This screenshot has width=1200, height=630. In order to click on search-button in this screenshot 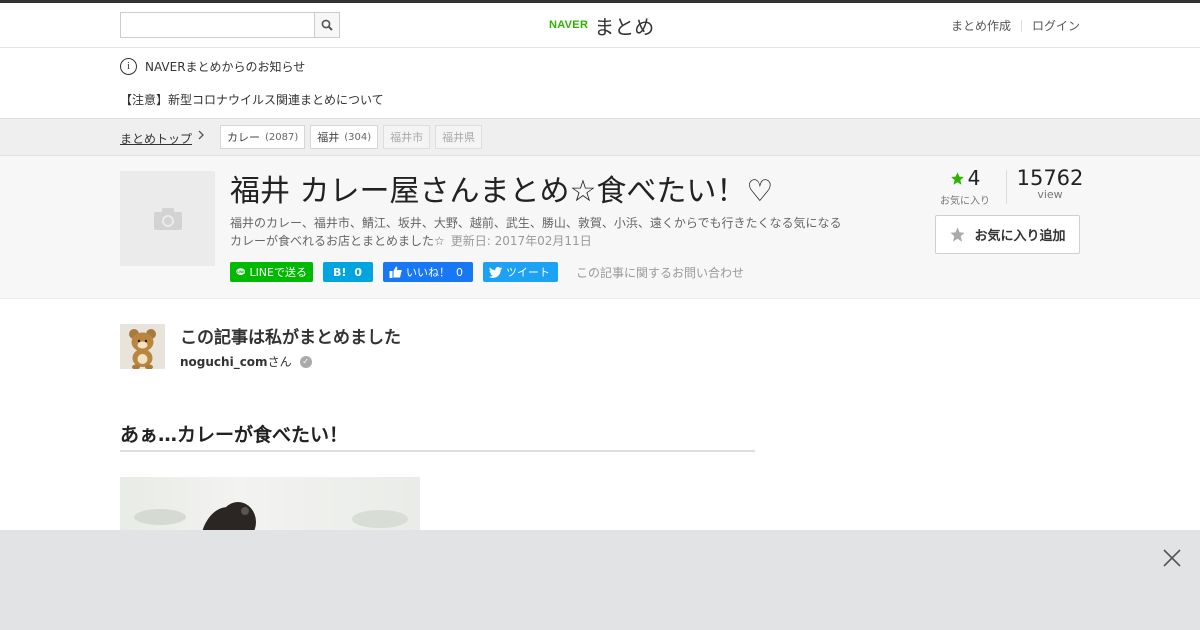, I will do `click(326, 25)`.